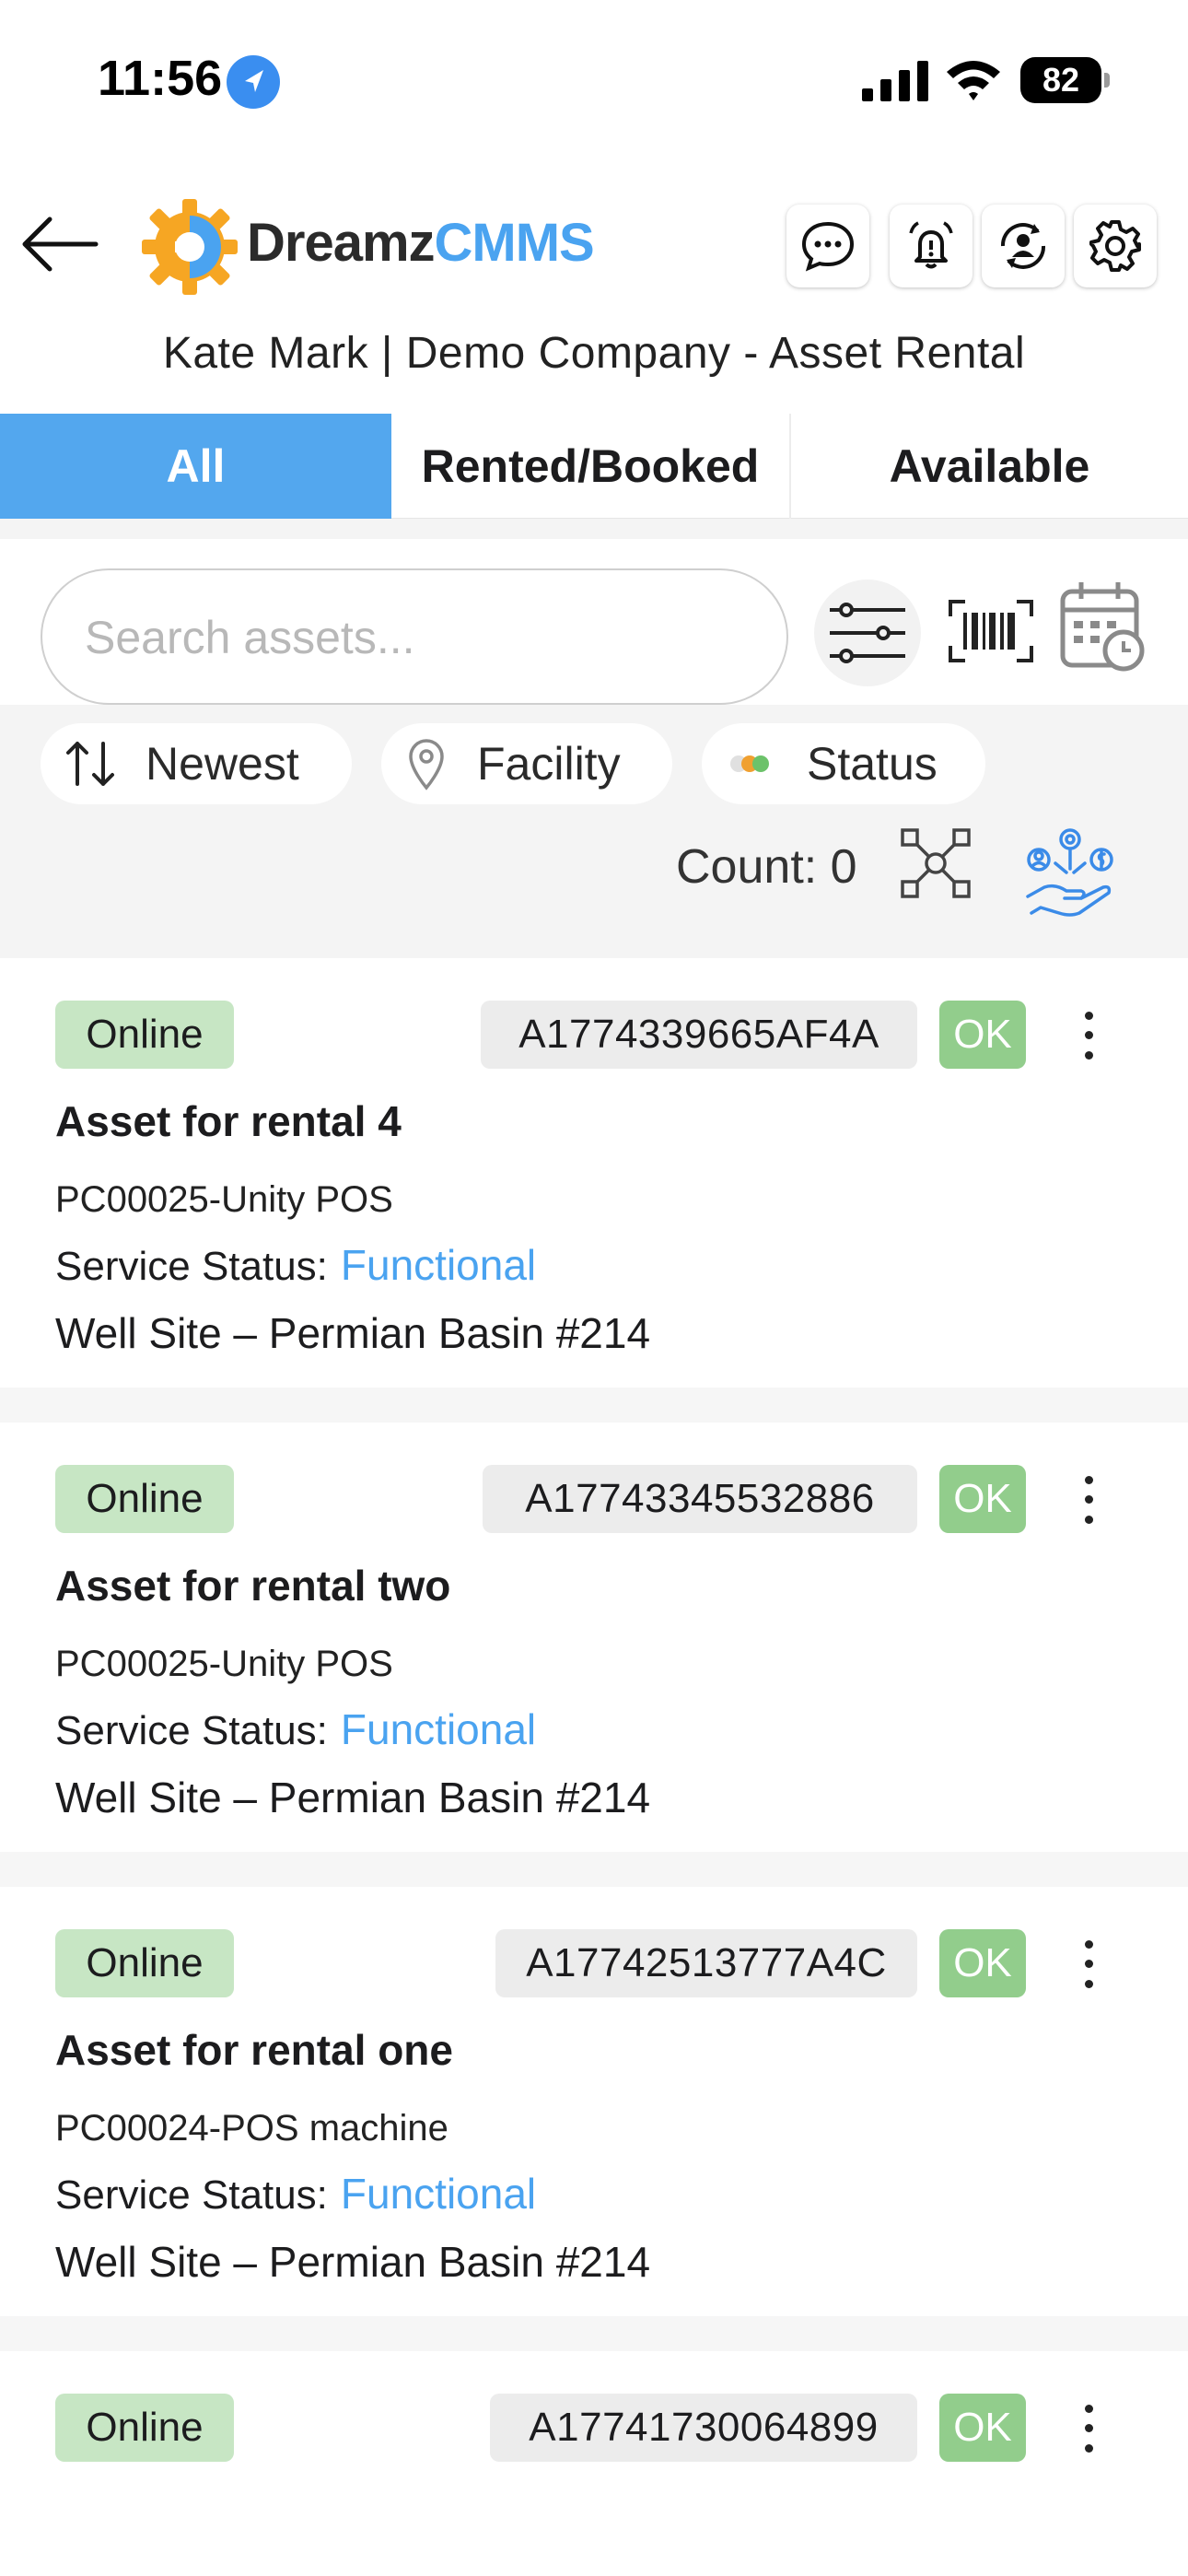  I want to click on asset-tabs: All Rented/Booked Available, so click(594, 466).